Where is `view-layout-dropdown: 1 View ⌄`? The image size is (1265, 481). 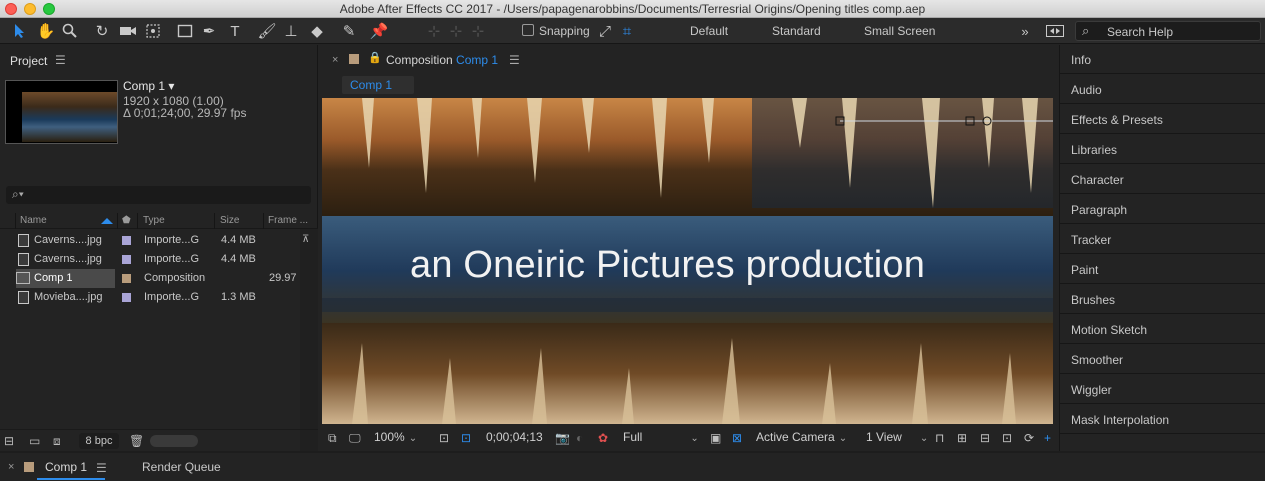 view-layout-dropdown: 1 View ⌄ is located at coordinates (897, 437).